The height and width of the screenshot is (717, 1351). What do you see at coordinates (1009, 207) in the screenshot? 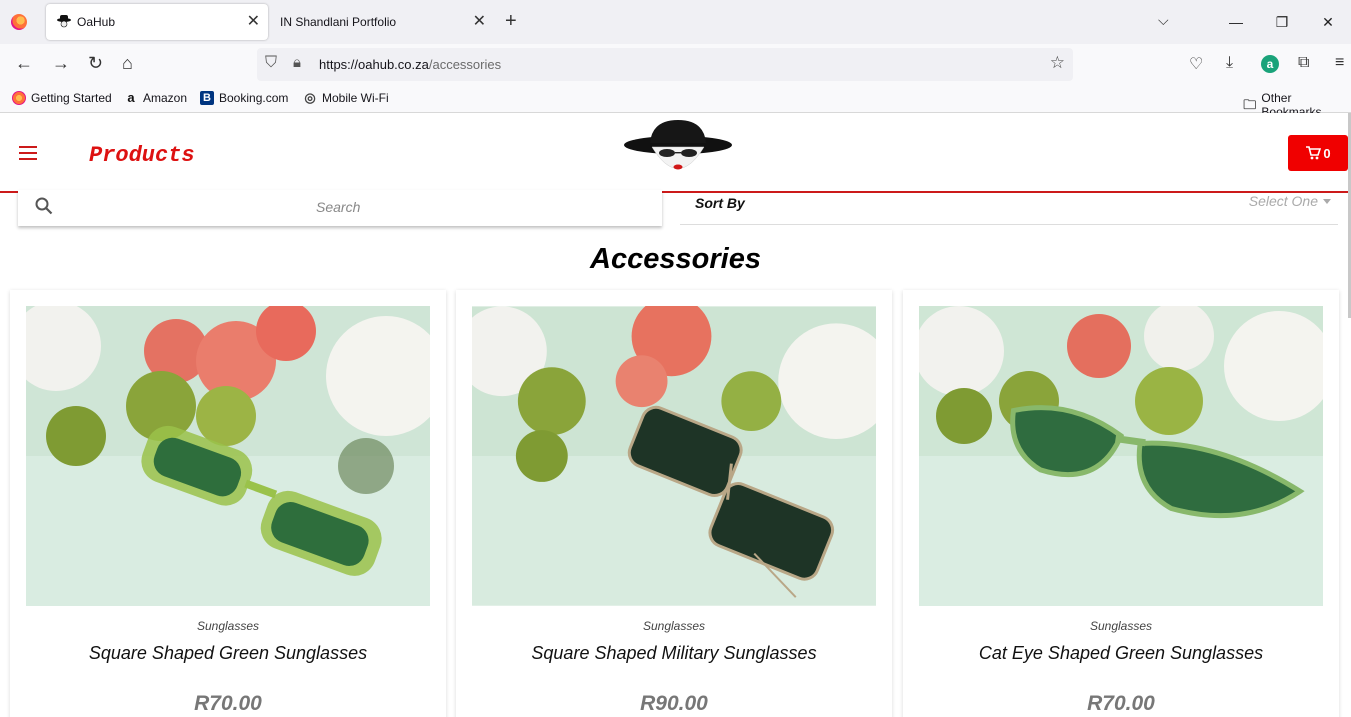
I see `sort-control: Sort By Select One` at bounding box center [1009, 207].